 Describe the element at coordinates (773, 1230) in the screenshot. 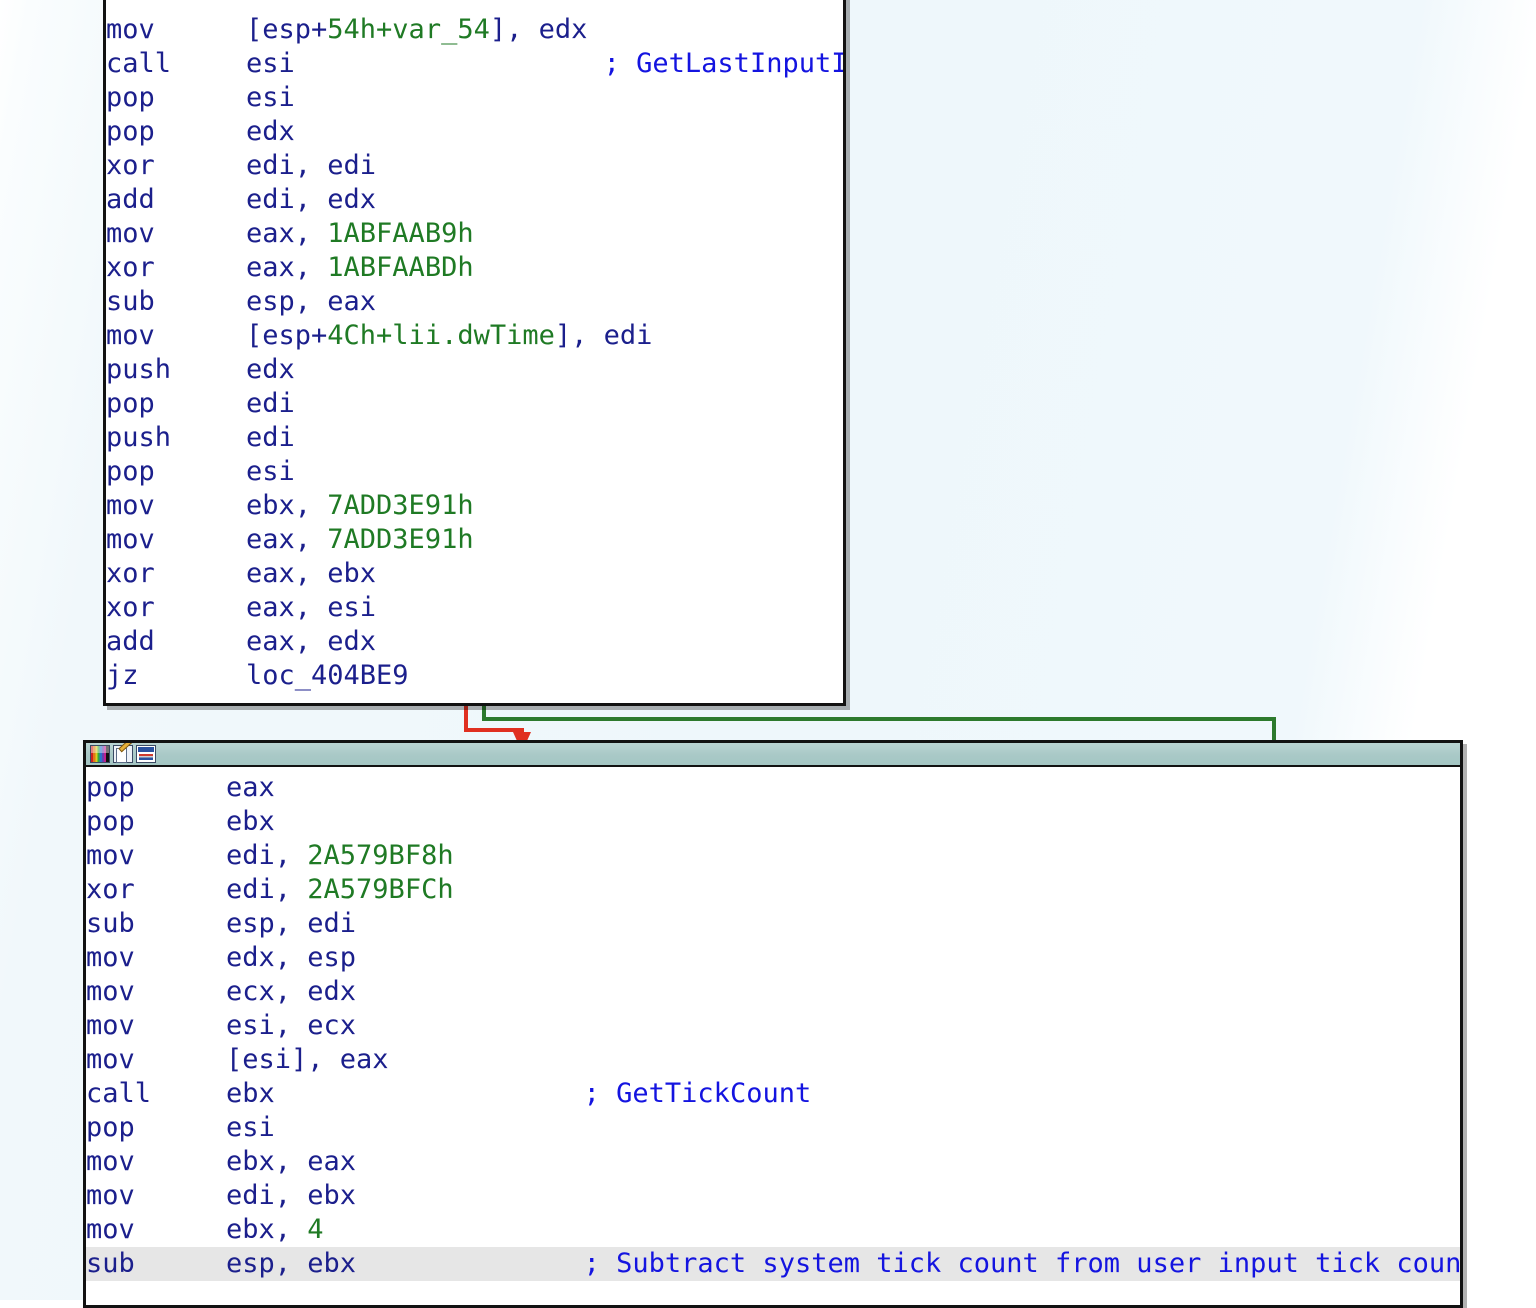

I see `asm-line: mov ebx, 4` at that location.